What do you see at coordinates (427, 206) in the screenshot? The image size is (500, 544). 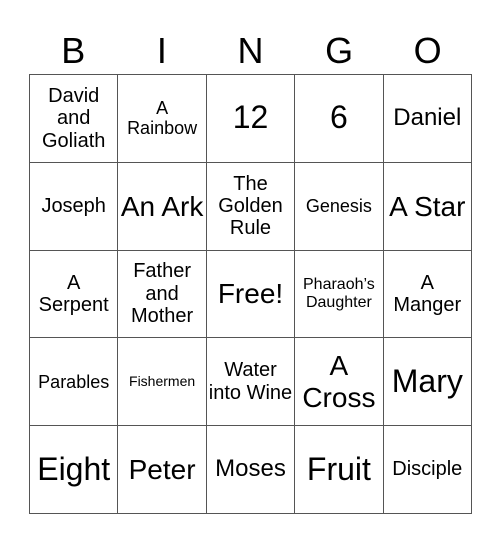 I see `bingo-cell: A Star` at bounding box center [427, 206].